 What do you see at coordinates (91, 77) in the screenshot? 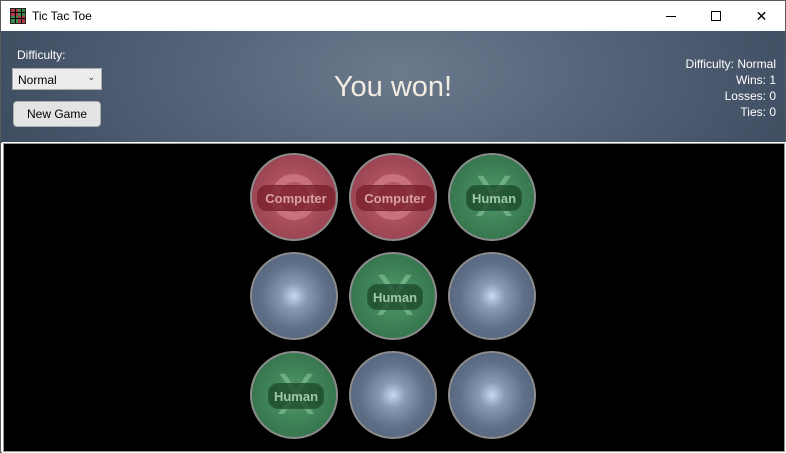
I see `chevron-down-icon: ⌄` at bounding box center [91, 77].